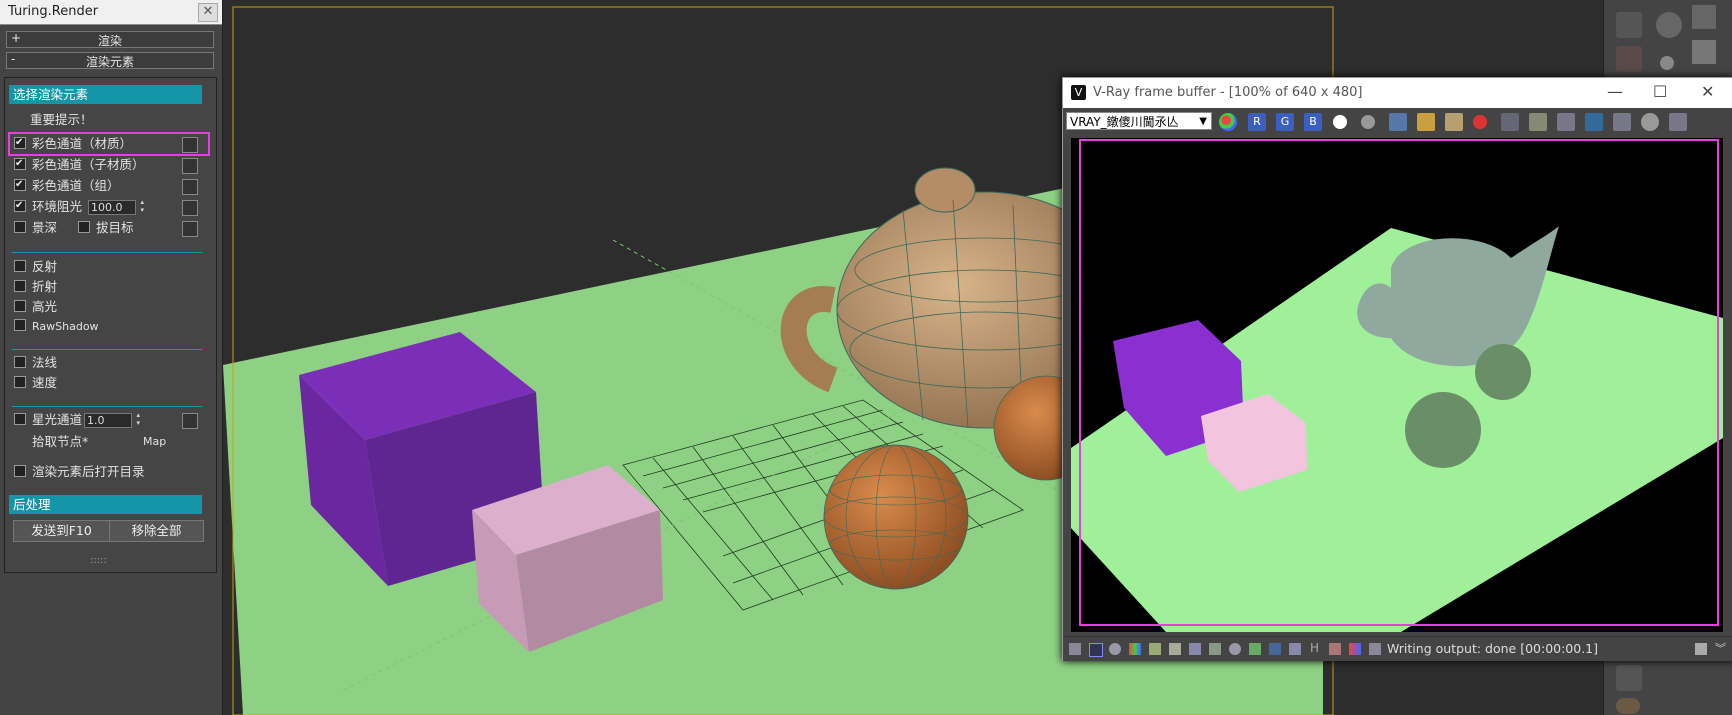 The height and width of the screenshot is (715, 1732). I want to click on red-channel-button: R, so click(1257, 122).